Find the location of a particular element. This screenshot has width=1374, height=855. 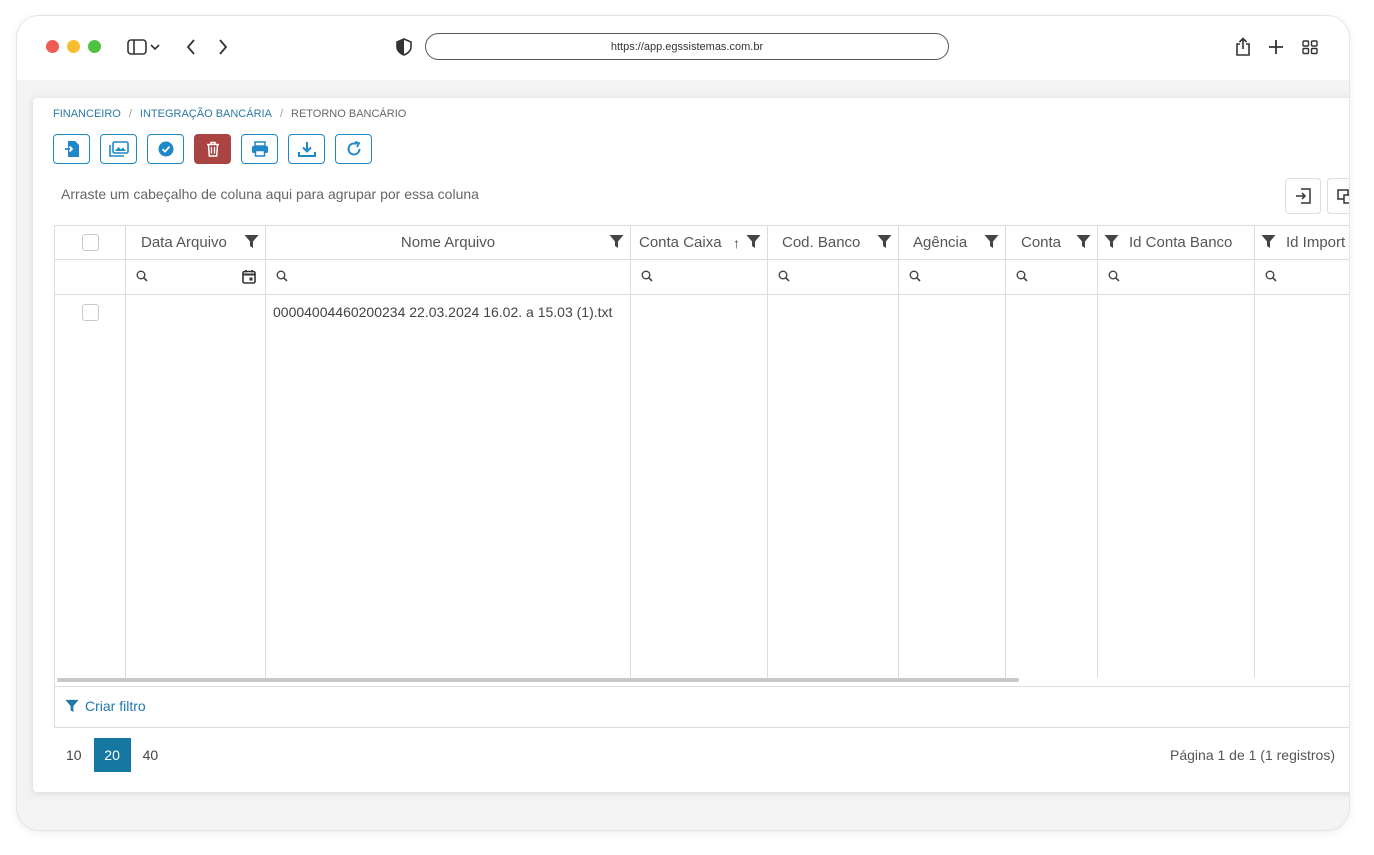

filter-nome-arquivo is located at coordinates (448, 277).